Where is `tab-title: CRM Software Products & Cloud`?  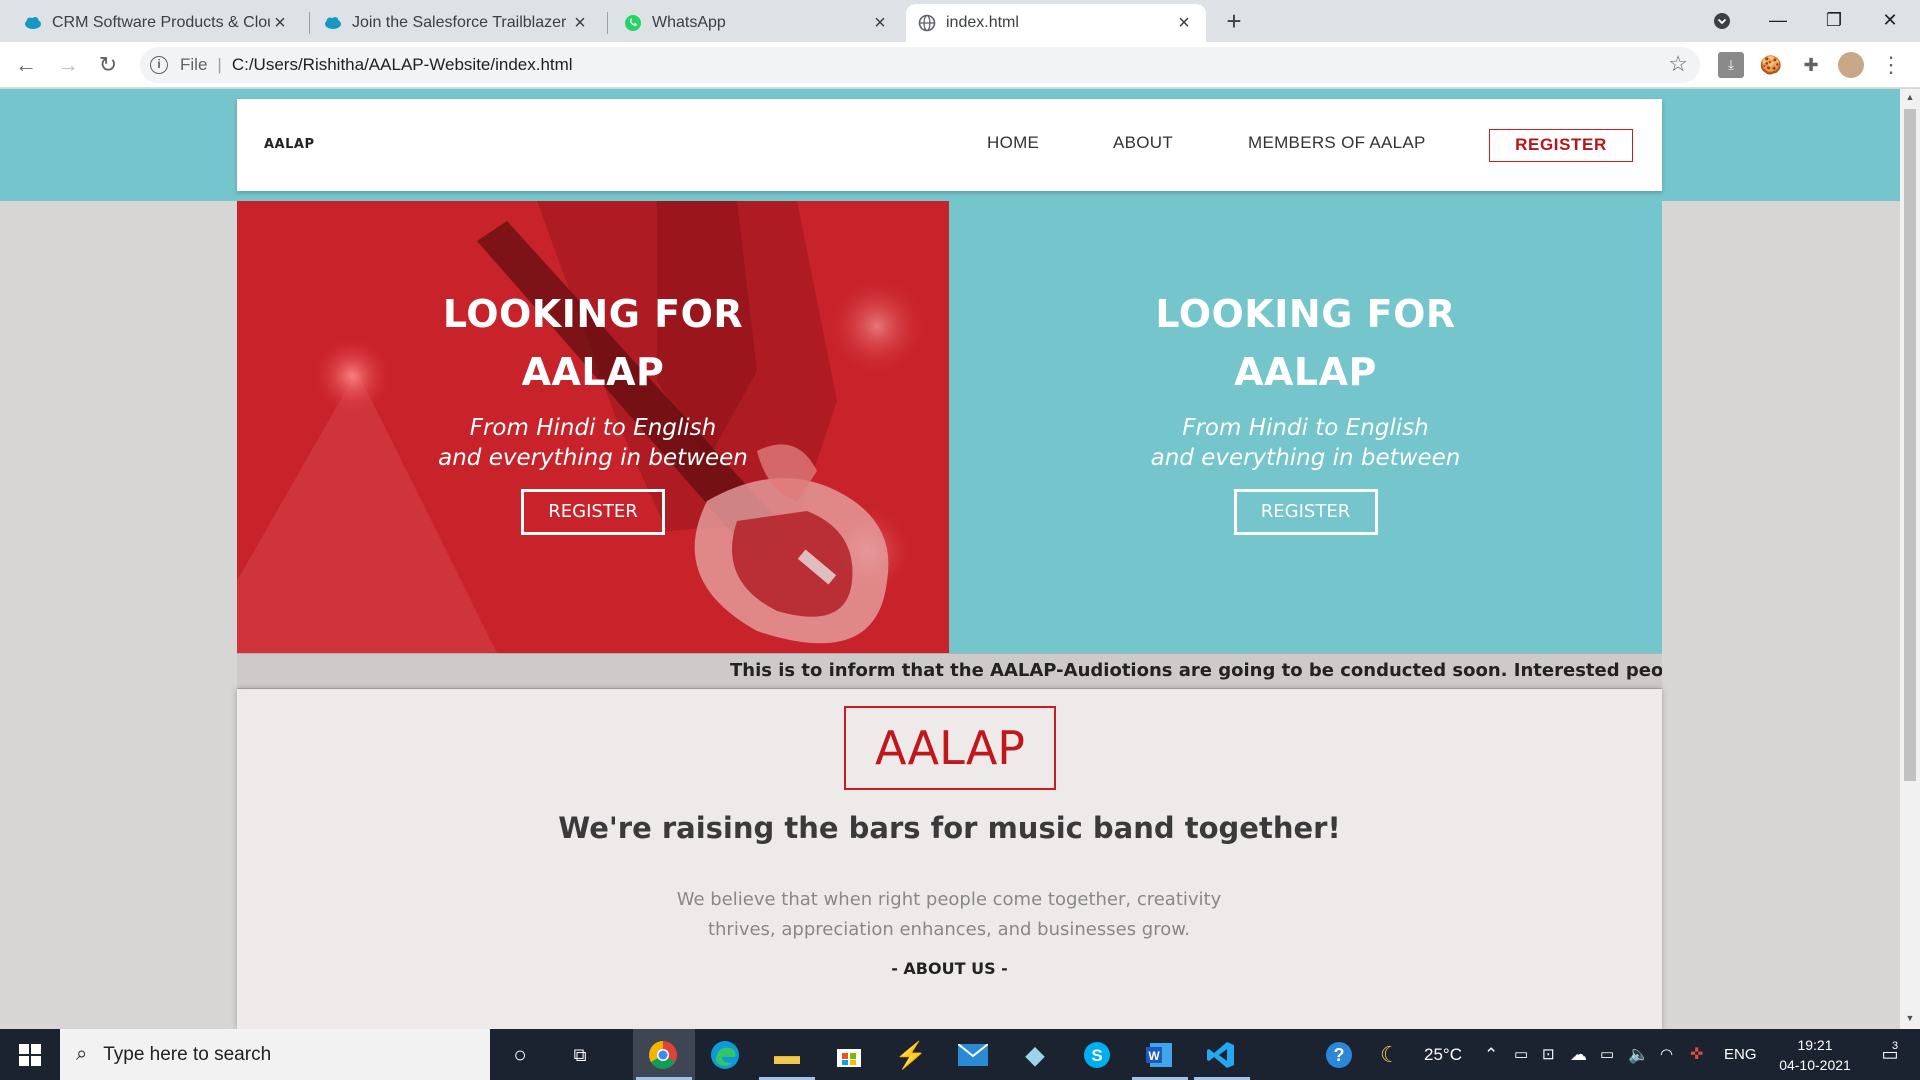
tab-title: CRM Software Products & Cloud is located at coordinates (161, 22).